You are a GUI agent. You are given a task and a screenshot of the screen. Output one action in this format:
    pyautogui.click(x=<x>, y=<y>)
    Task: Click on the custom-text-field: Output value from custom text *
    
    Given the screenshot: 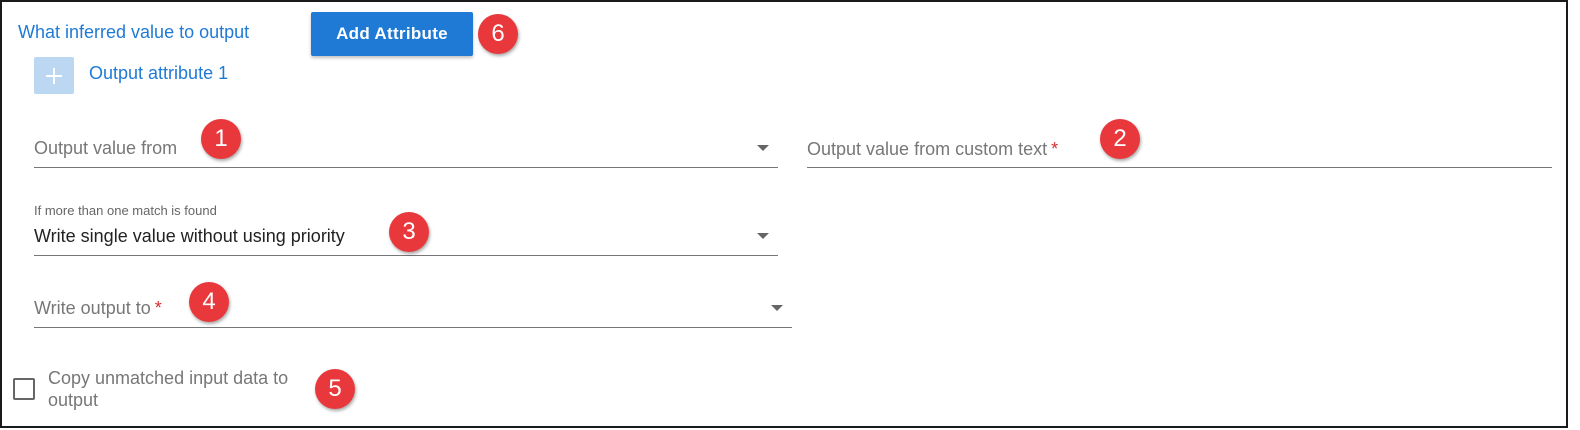 What is the action you would take?
    pyautogui.click(x=1179, y=145)
    